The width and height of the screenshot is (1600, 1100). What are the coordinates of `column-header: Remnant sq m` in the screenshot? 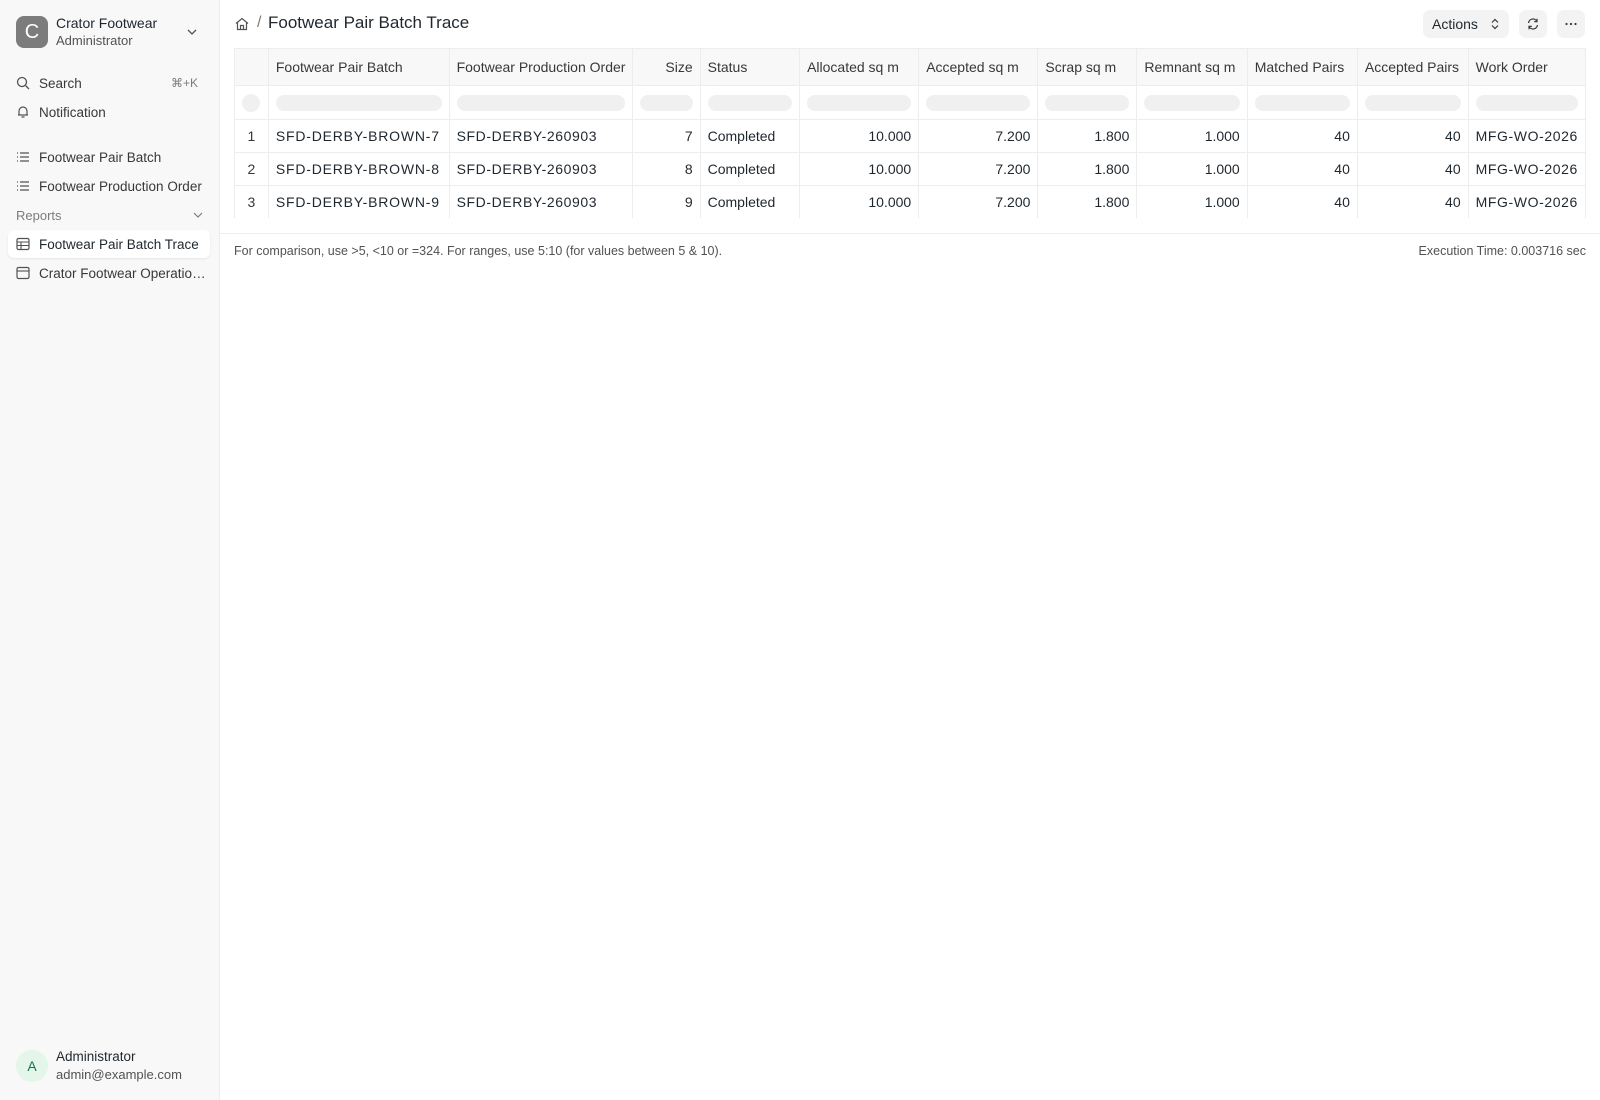 It's located at (1192, 67).